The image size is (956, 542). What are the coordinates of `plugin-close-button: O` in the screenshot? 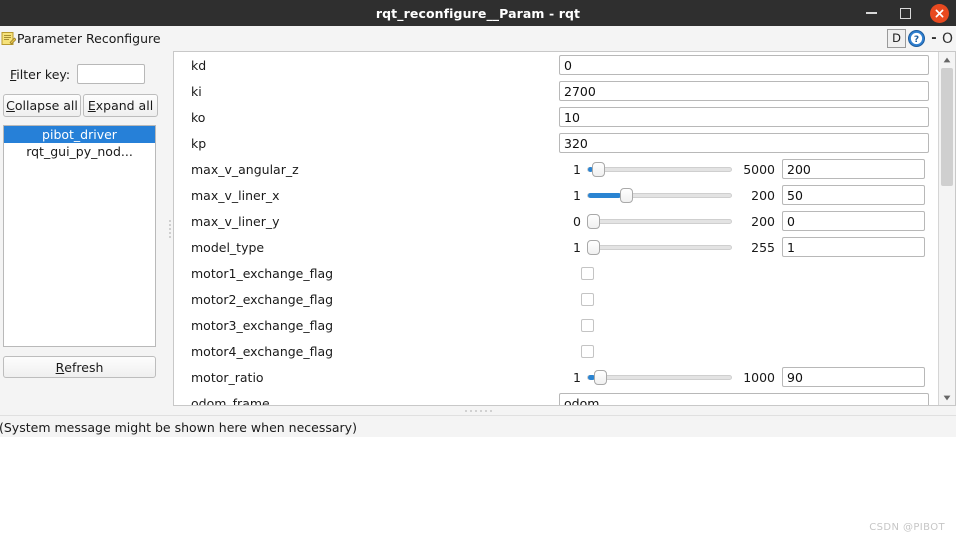 It's located at (949, 38).